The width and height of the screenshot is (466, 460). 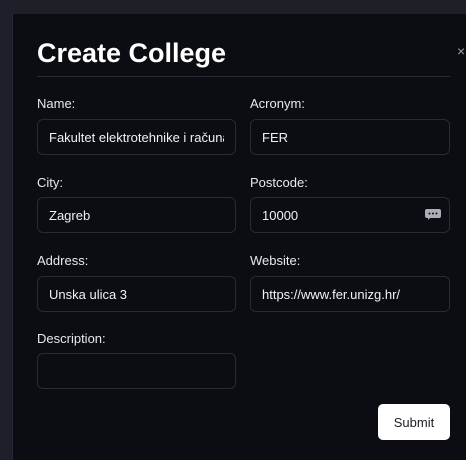 I want to click on acronym-label: Acronym:, so click(x=277, y=103).